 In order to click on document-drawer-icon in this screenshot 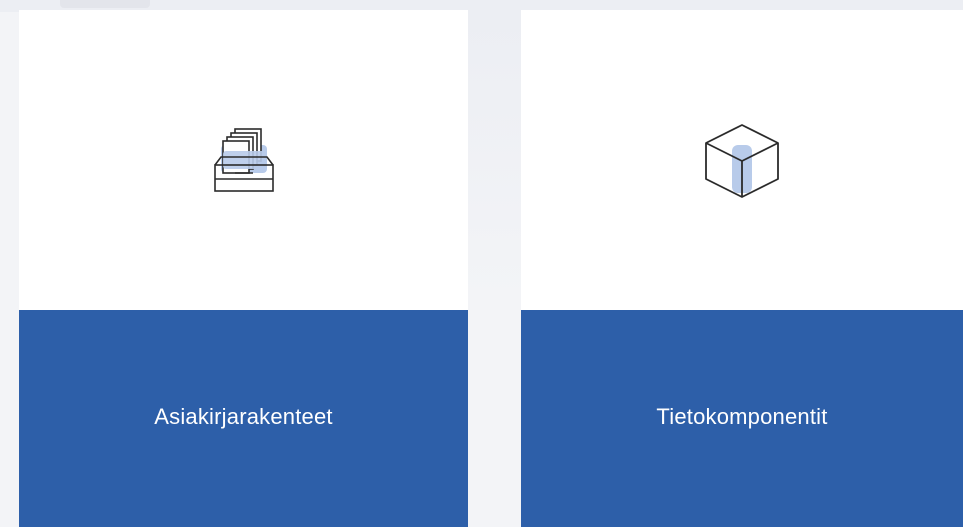, I will do `click(243, 160)`.